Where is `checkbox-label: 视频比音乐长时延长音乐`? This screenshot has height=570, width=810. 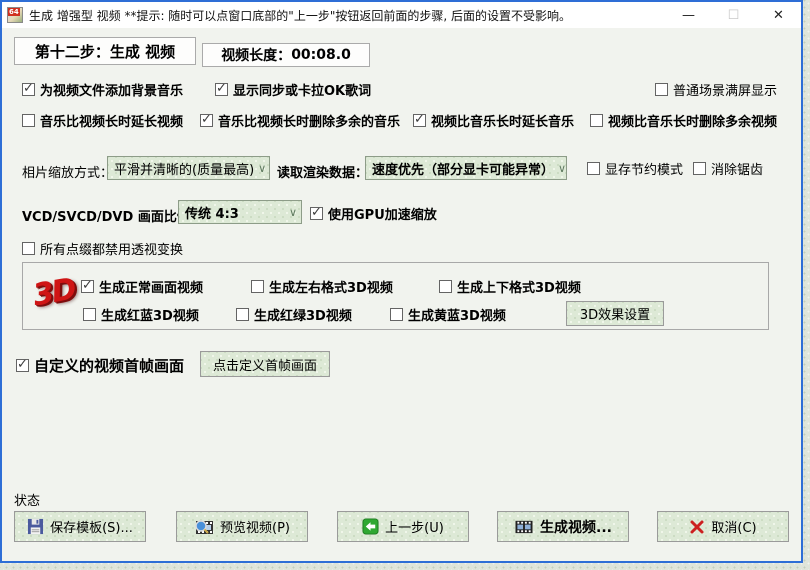 checkbox-label: 视频比音乐长时延长音乐 is located at coordinates (503, 122).